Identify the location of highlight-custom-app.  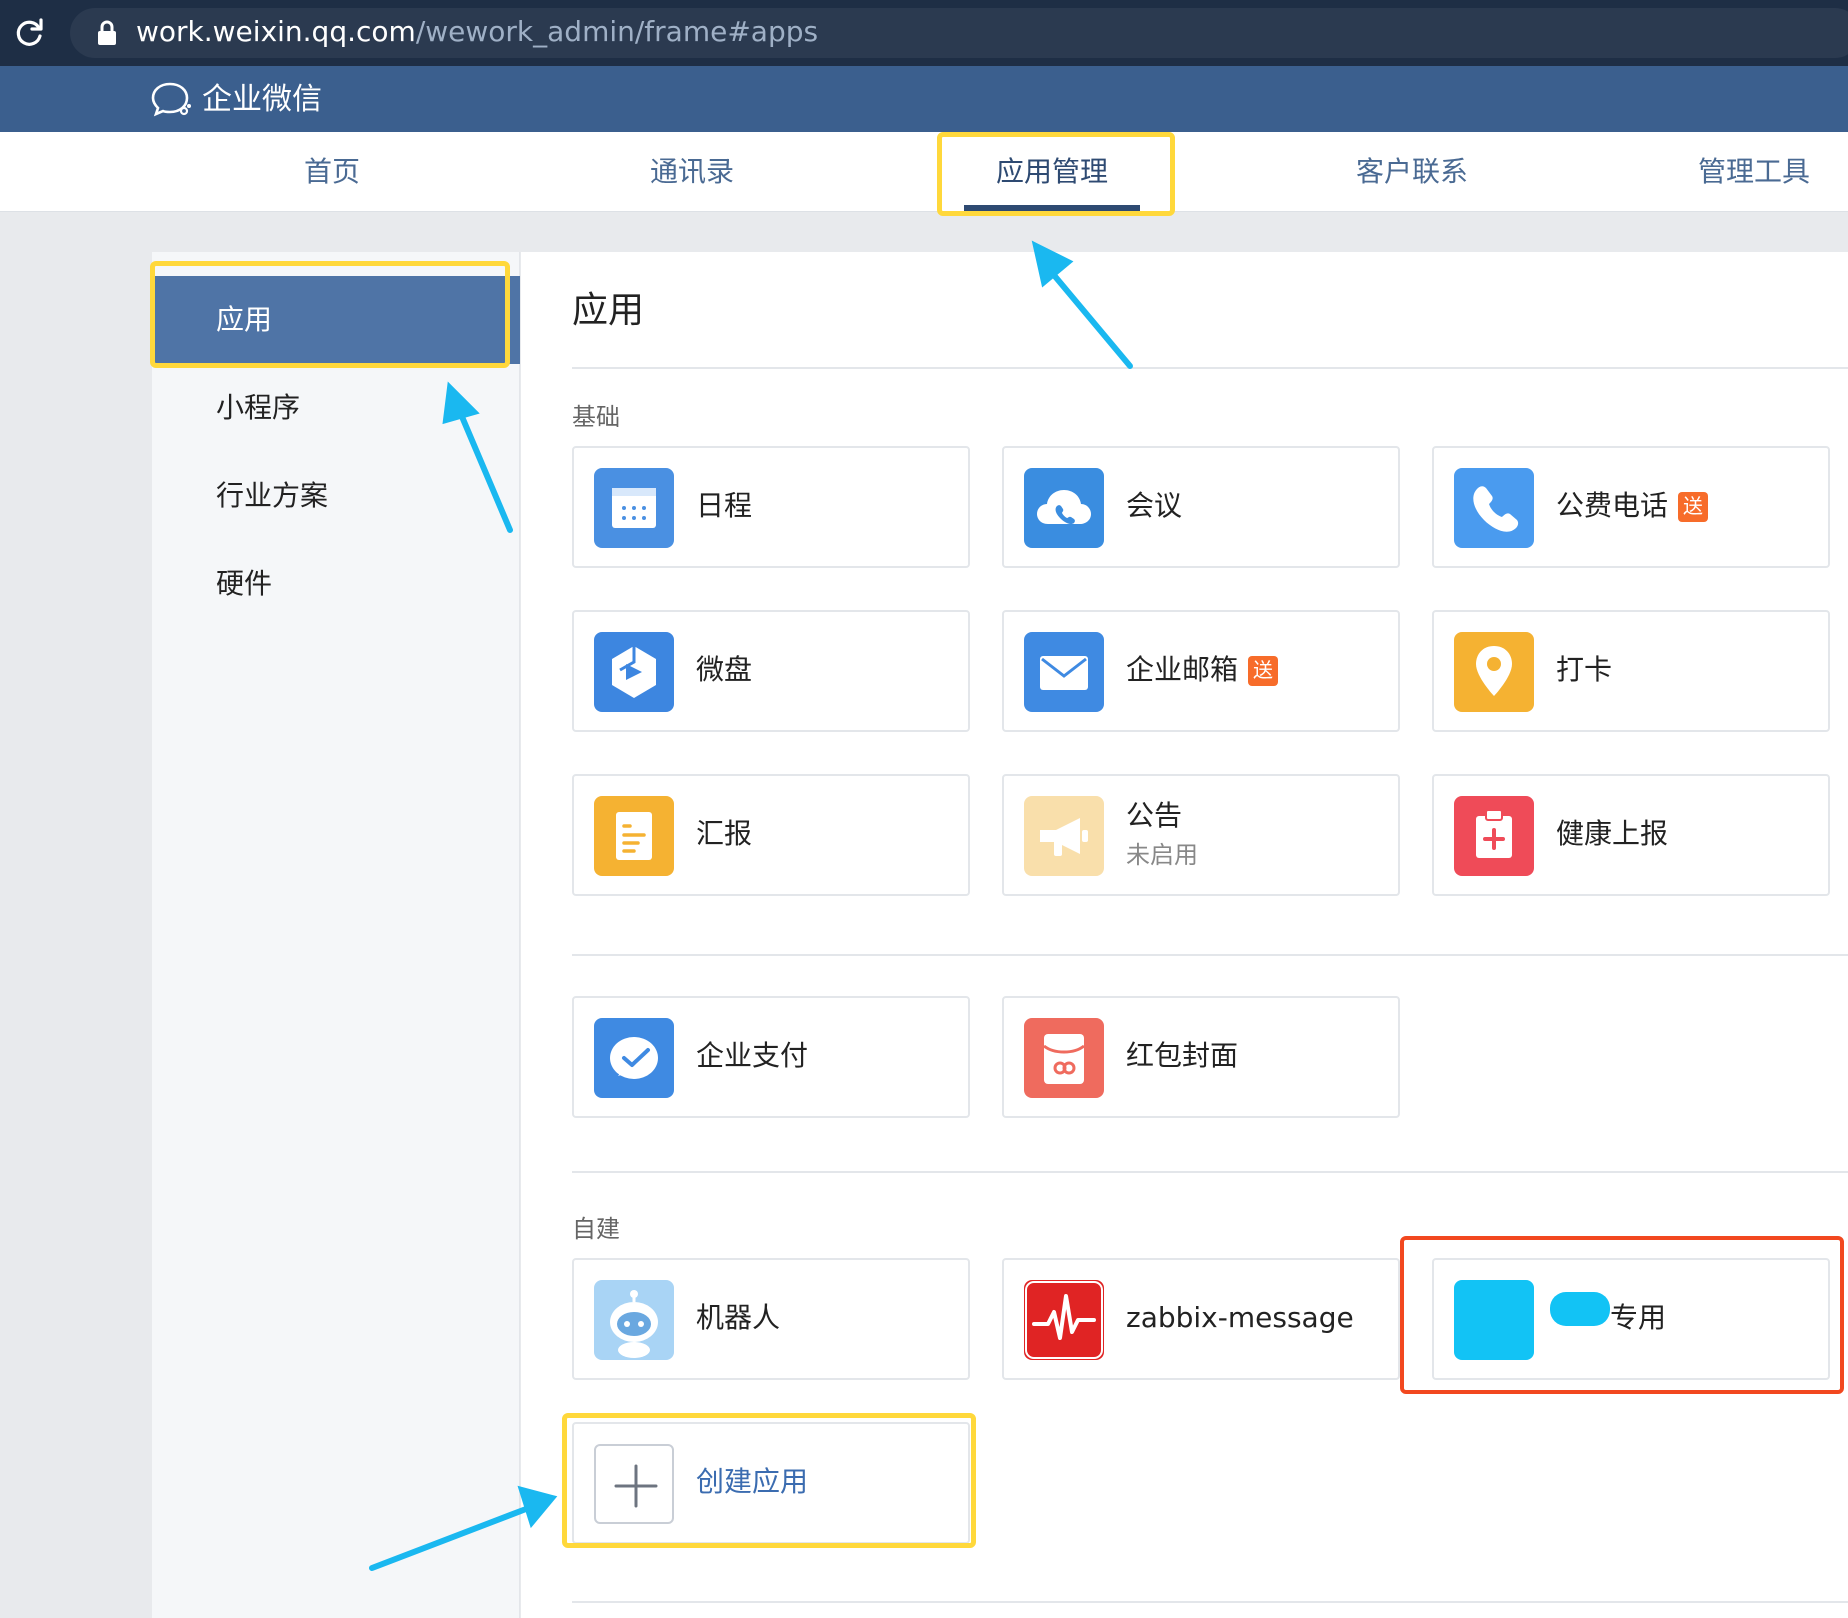
(1622, 1315).